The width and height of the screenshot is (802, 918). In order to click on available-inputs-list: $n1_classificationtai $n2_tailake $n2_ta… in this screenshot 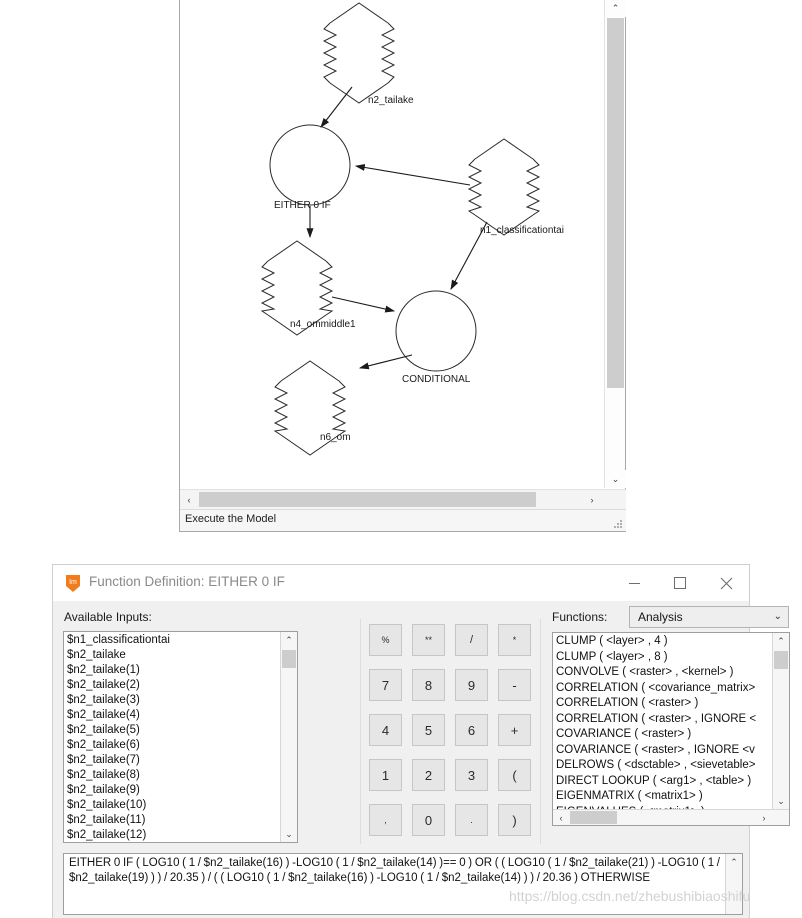, I will do `click(180, 737)`.